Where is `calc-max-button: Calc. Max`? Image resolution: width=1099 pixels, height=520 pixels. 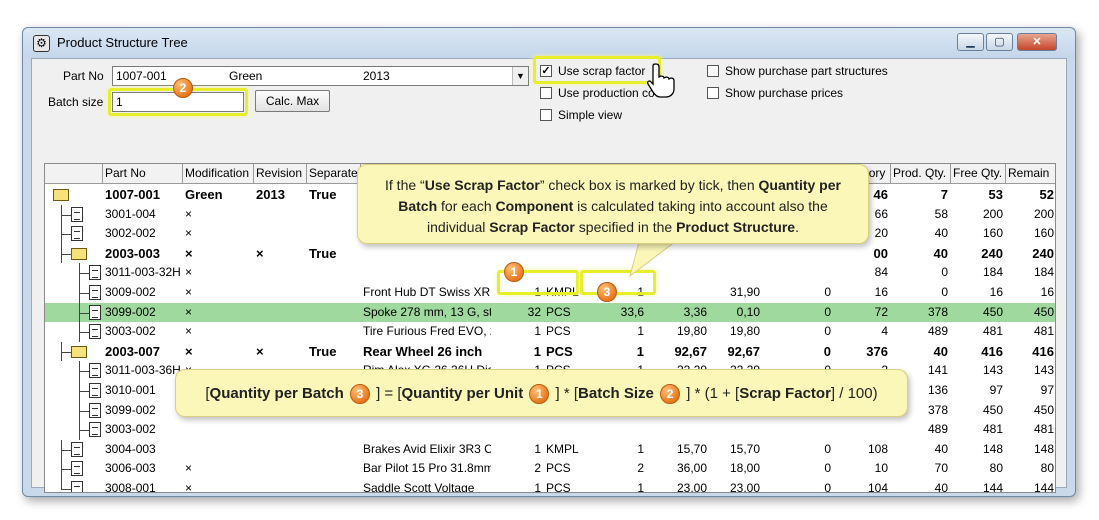 calc-max-button: Calc. Max is located at coordinates (292, 101).